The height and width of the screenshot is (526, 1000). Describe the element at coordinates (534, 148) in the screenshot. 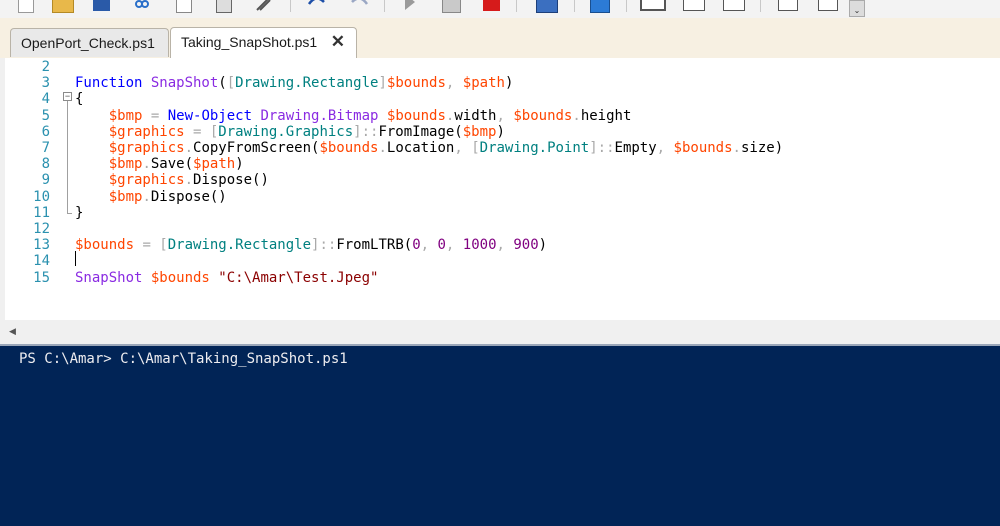

I see `code-token: Drawing.Point` at that location.